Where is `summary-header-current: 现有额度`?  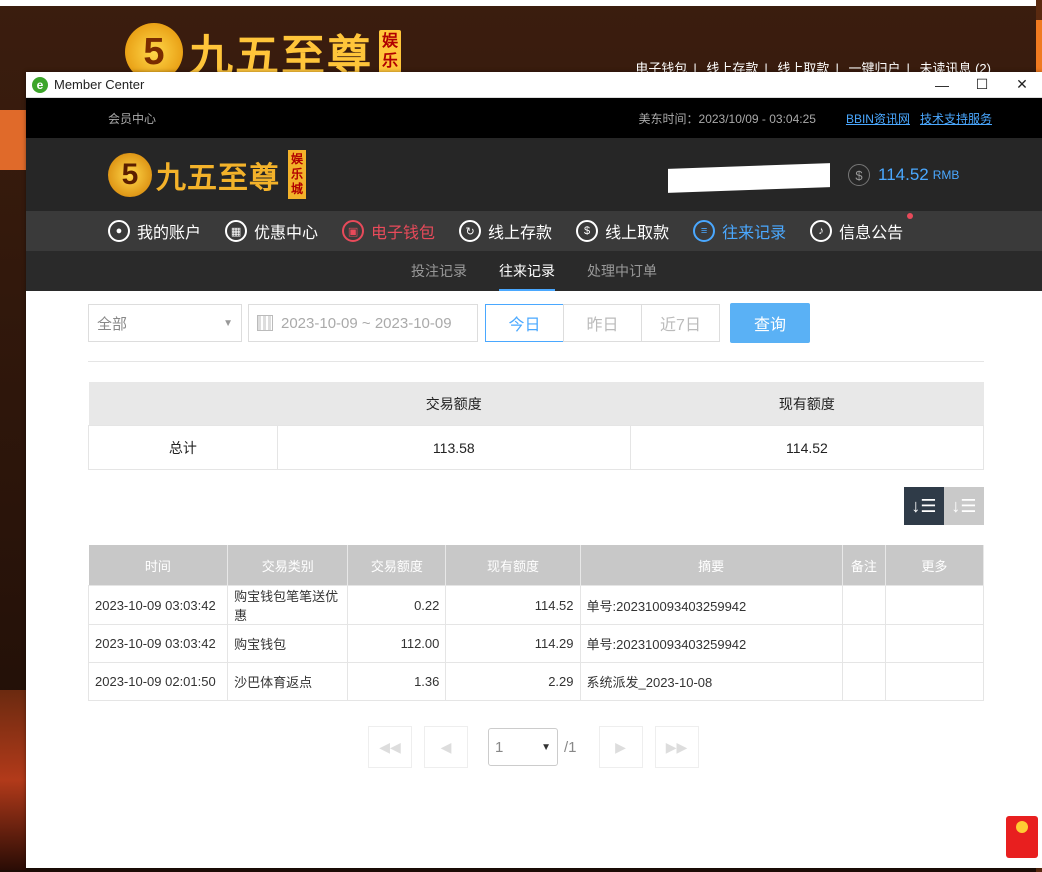 summary-header-current: 现有额度 is located at coordinates (807, 404).